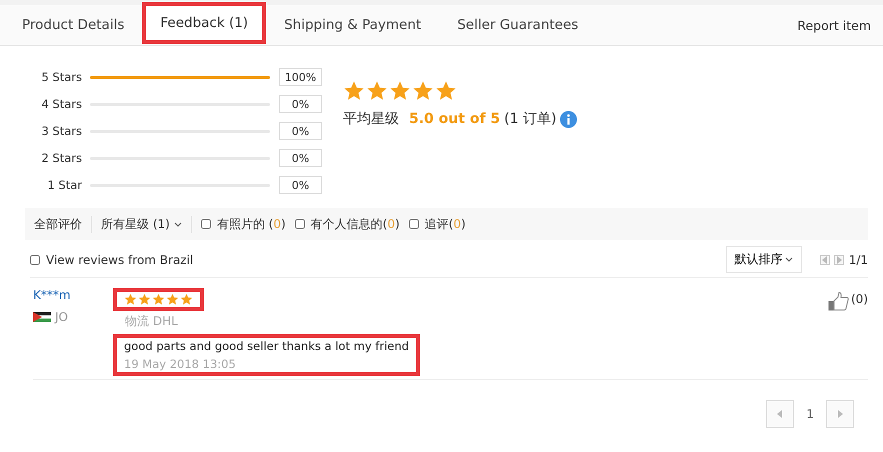 Image resolution: width=883 pixels, height=452 pixels. I want to click on country-code: JO, so click(61, 317).